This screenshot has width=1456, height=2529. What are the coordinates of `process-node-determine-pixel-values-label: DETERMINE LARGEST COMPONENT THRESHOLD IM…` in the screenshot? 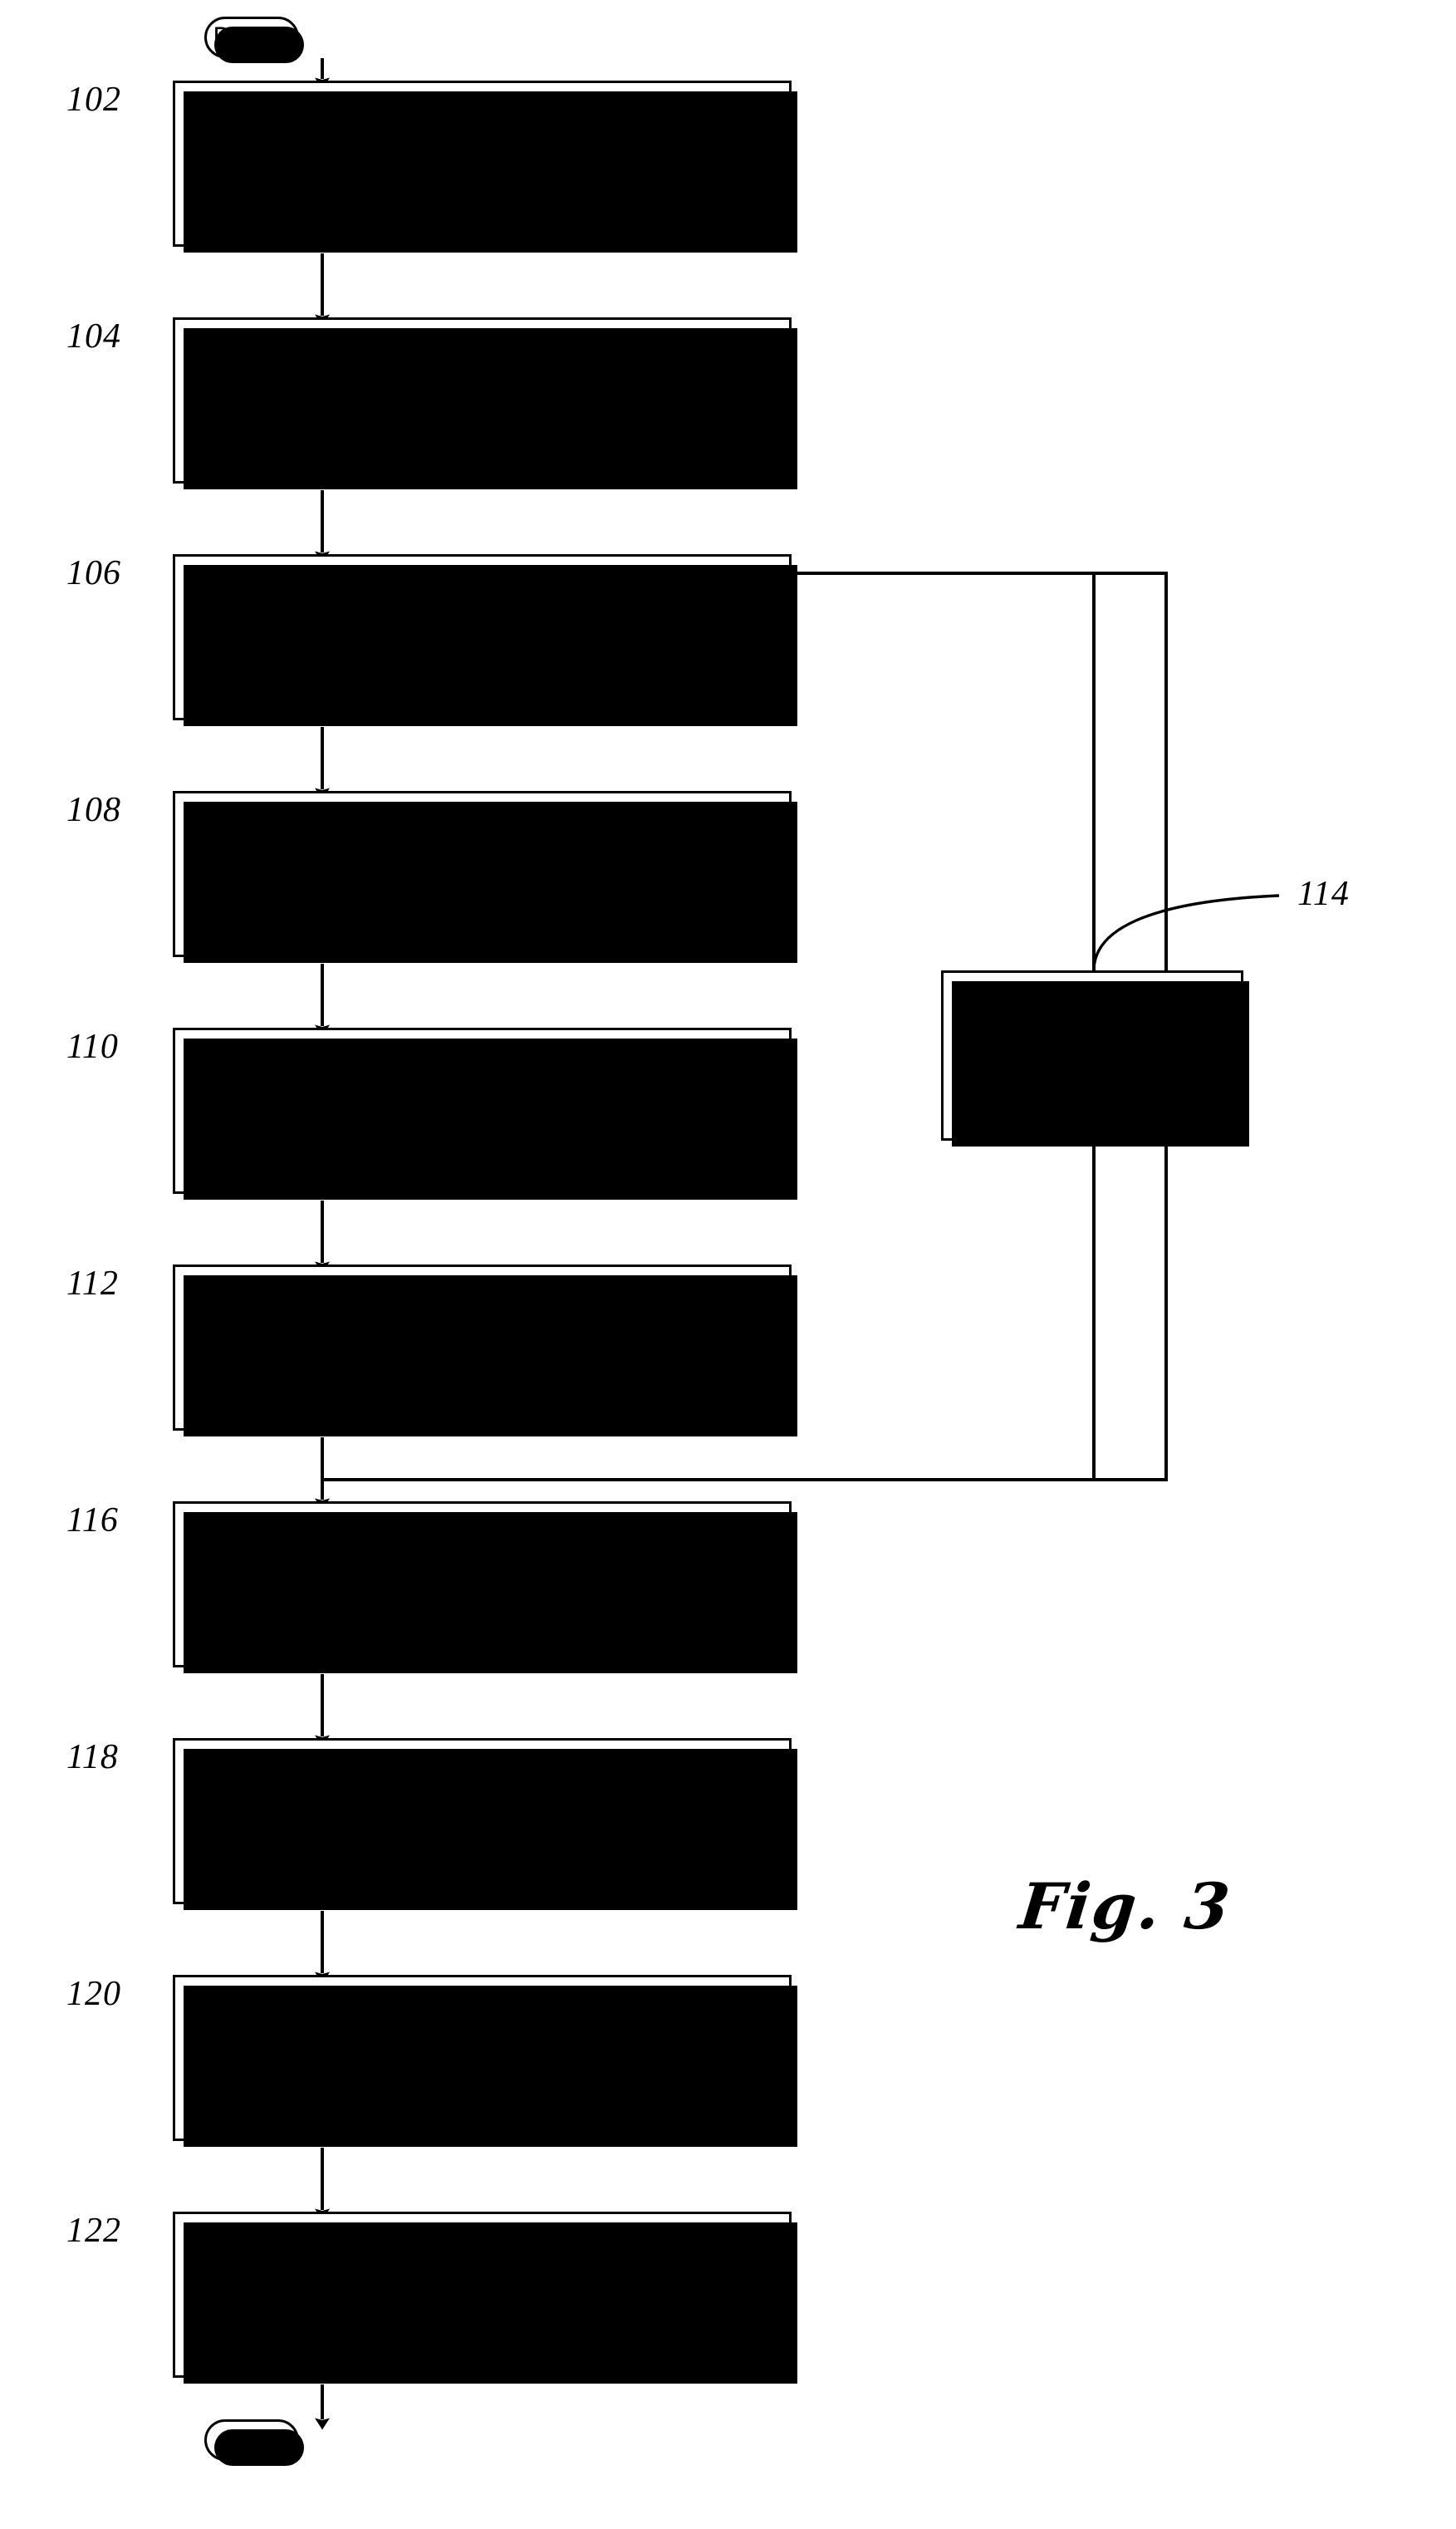 It's located at (482, 2057).